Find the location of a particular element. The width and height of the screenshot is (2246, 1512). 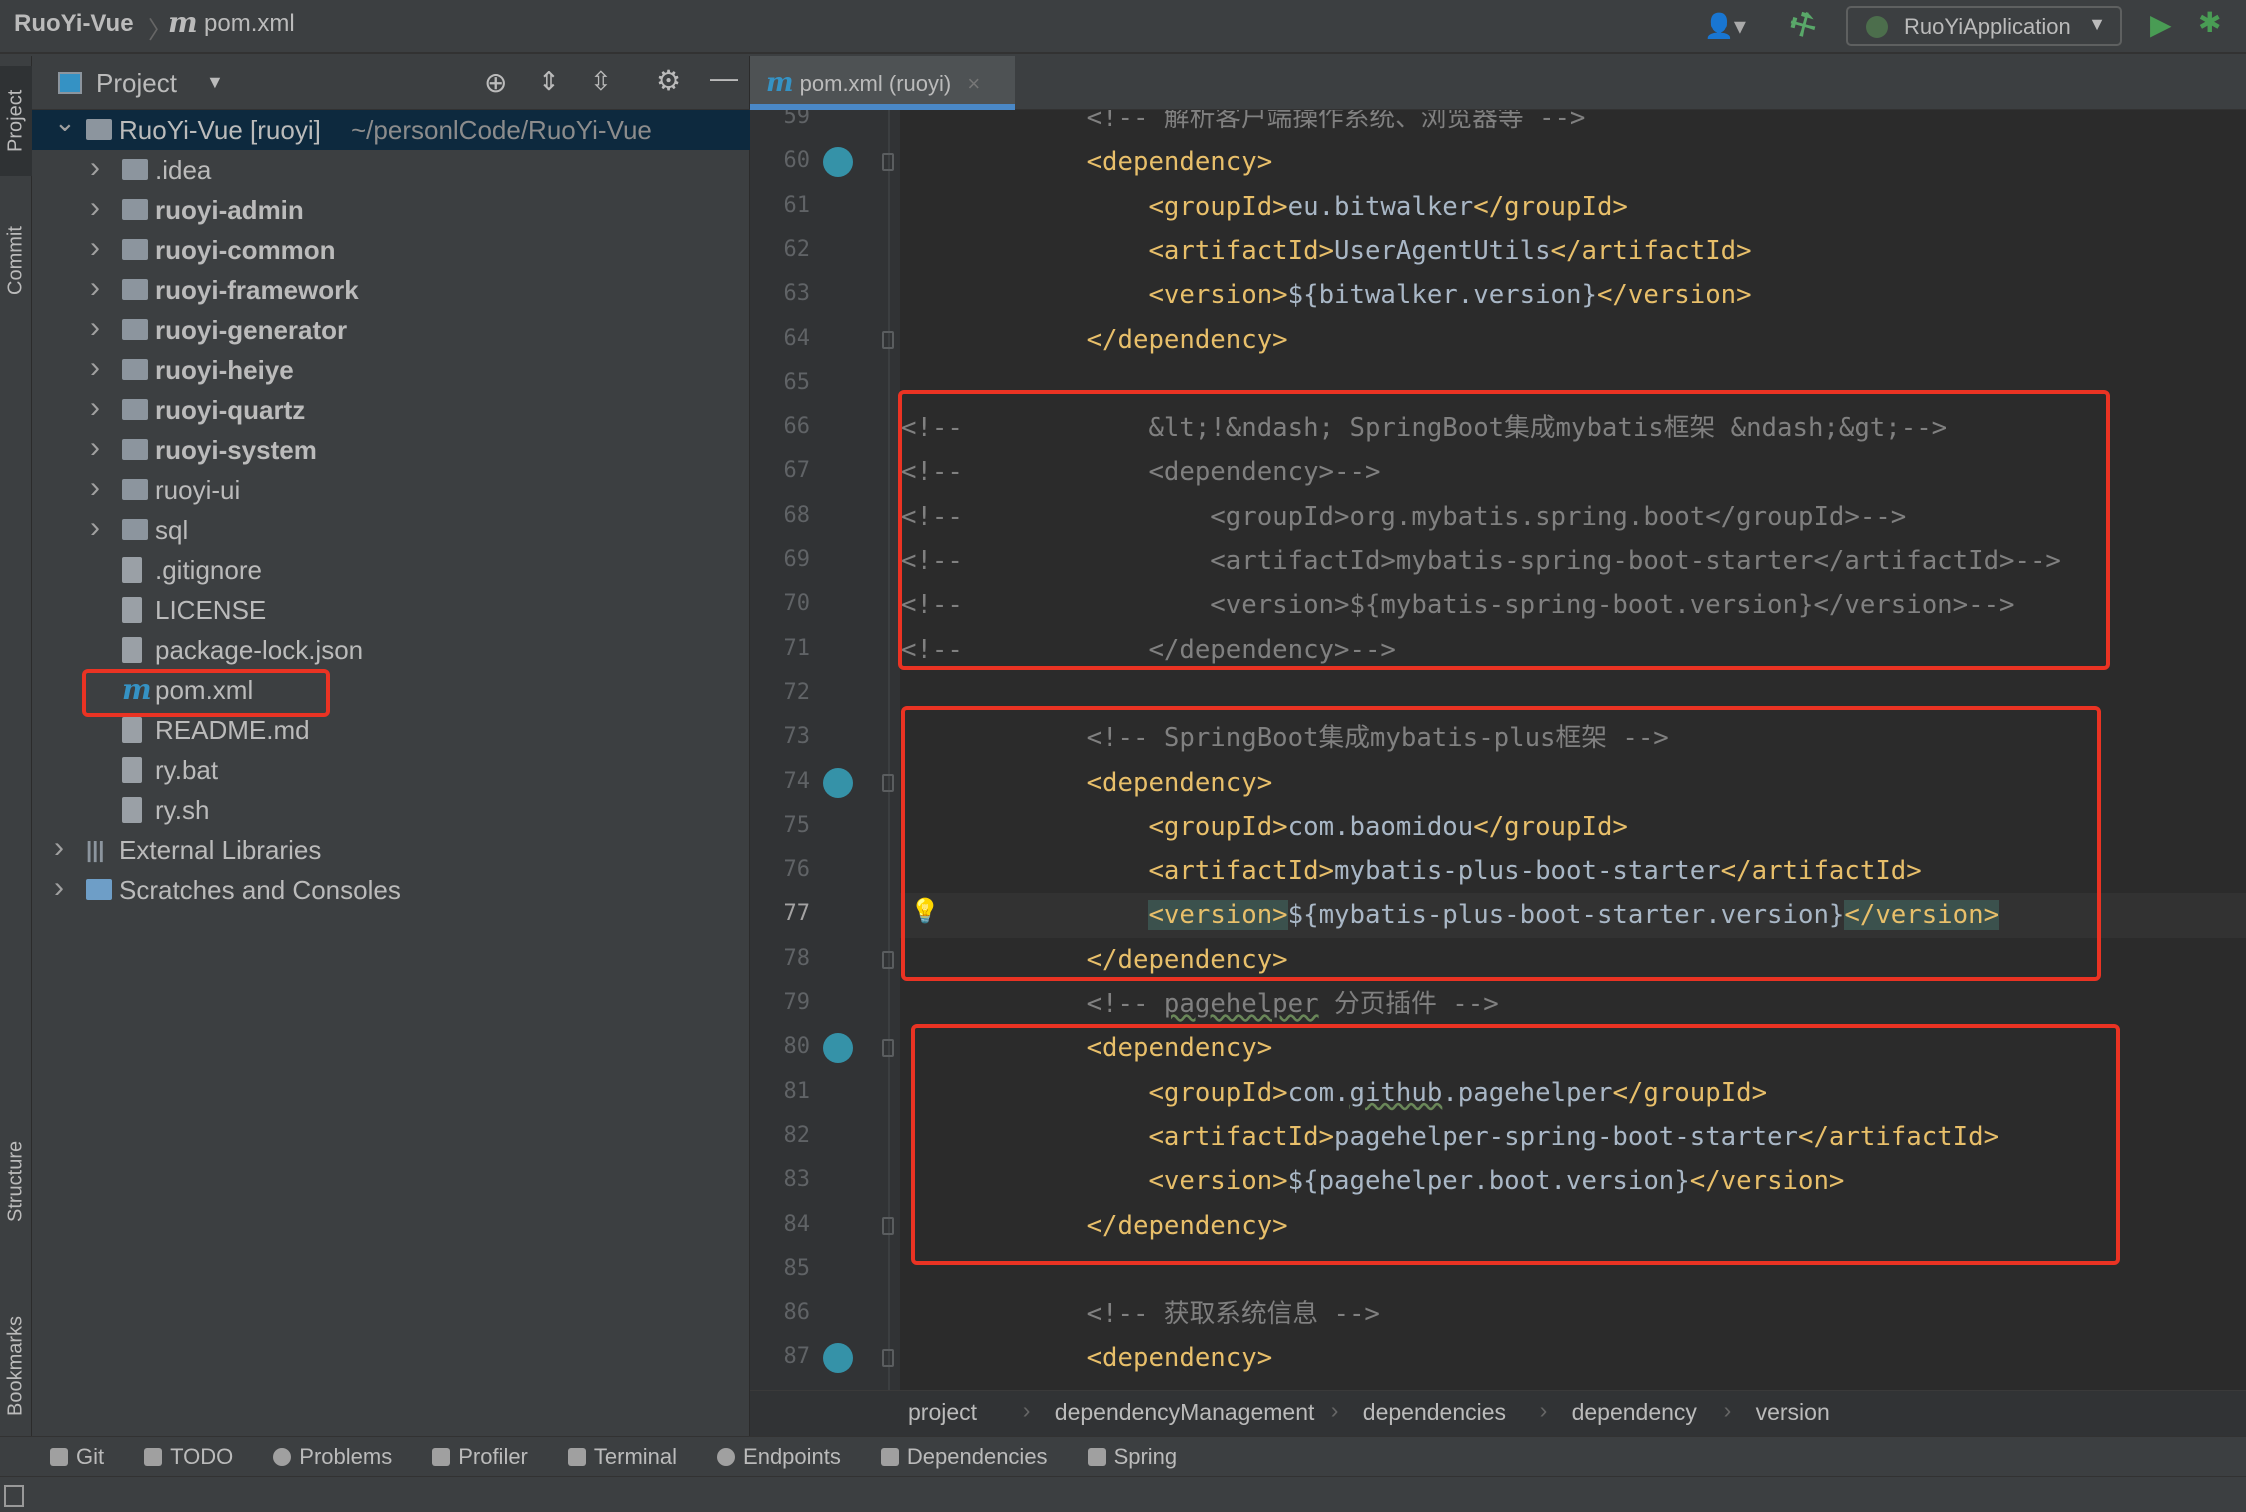

tree-item: LICENSE is located at coordinates (391, 610).